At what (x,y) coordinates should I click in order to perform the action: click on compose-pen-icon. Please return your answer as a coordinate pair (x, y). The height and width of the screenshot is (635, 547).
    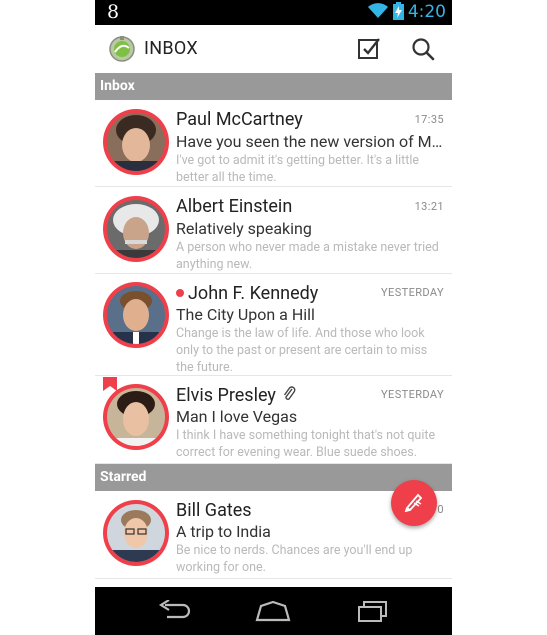
    Looking at the image, I should click on (414, 503).